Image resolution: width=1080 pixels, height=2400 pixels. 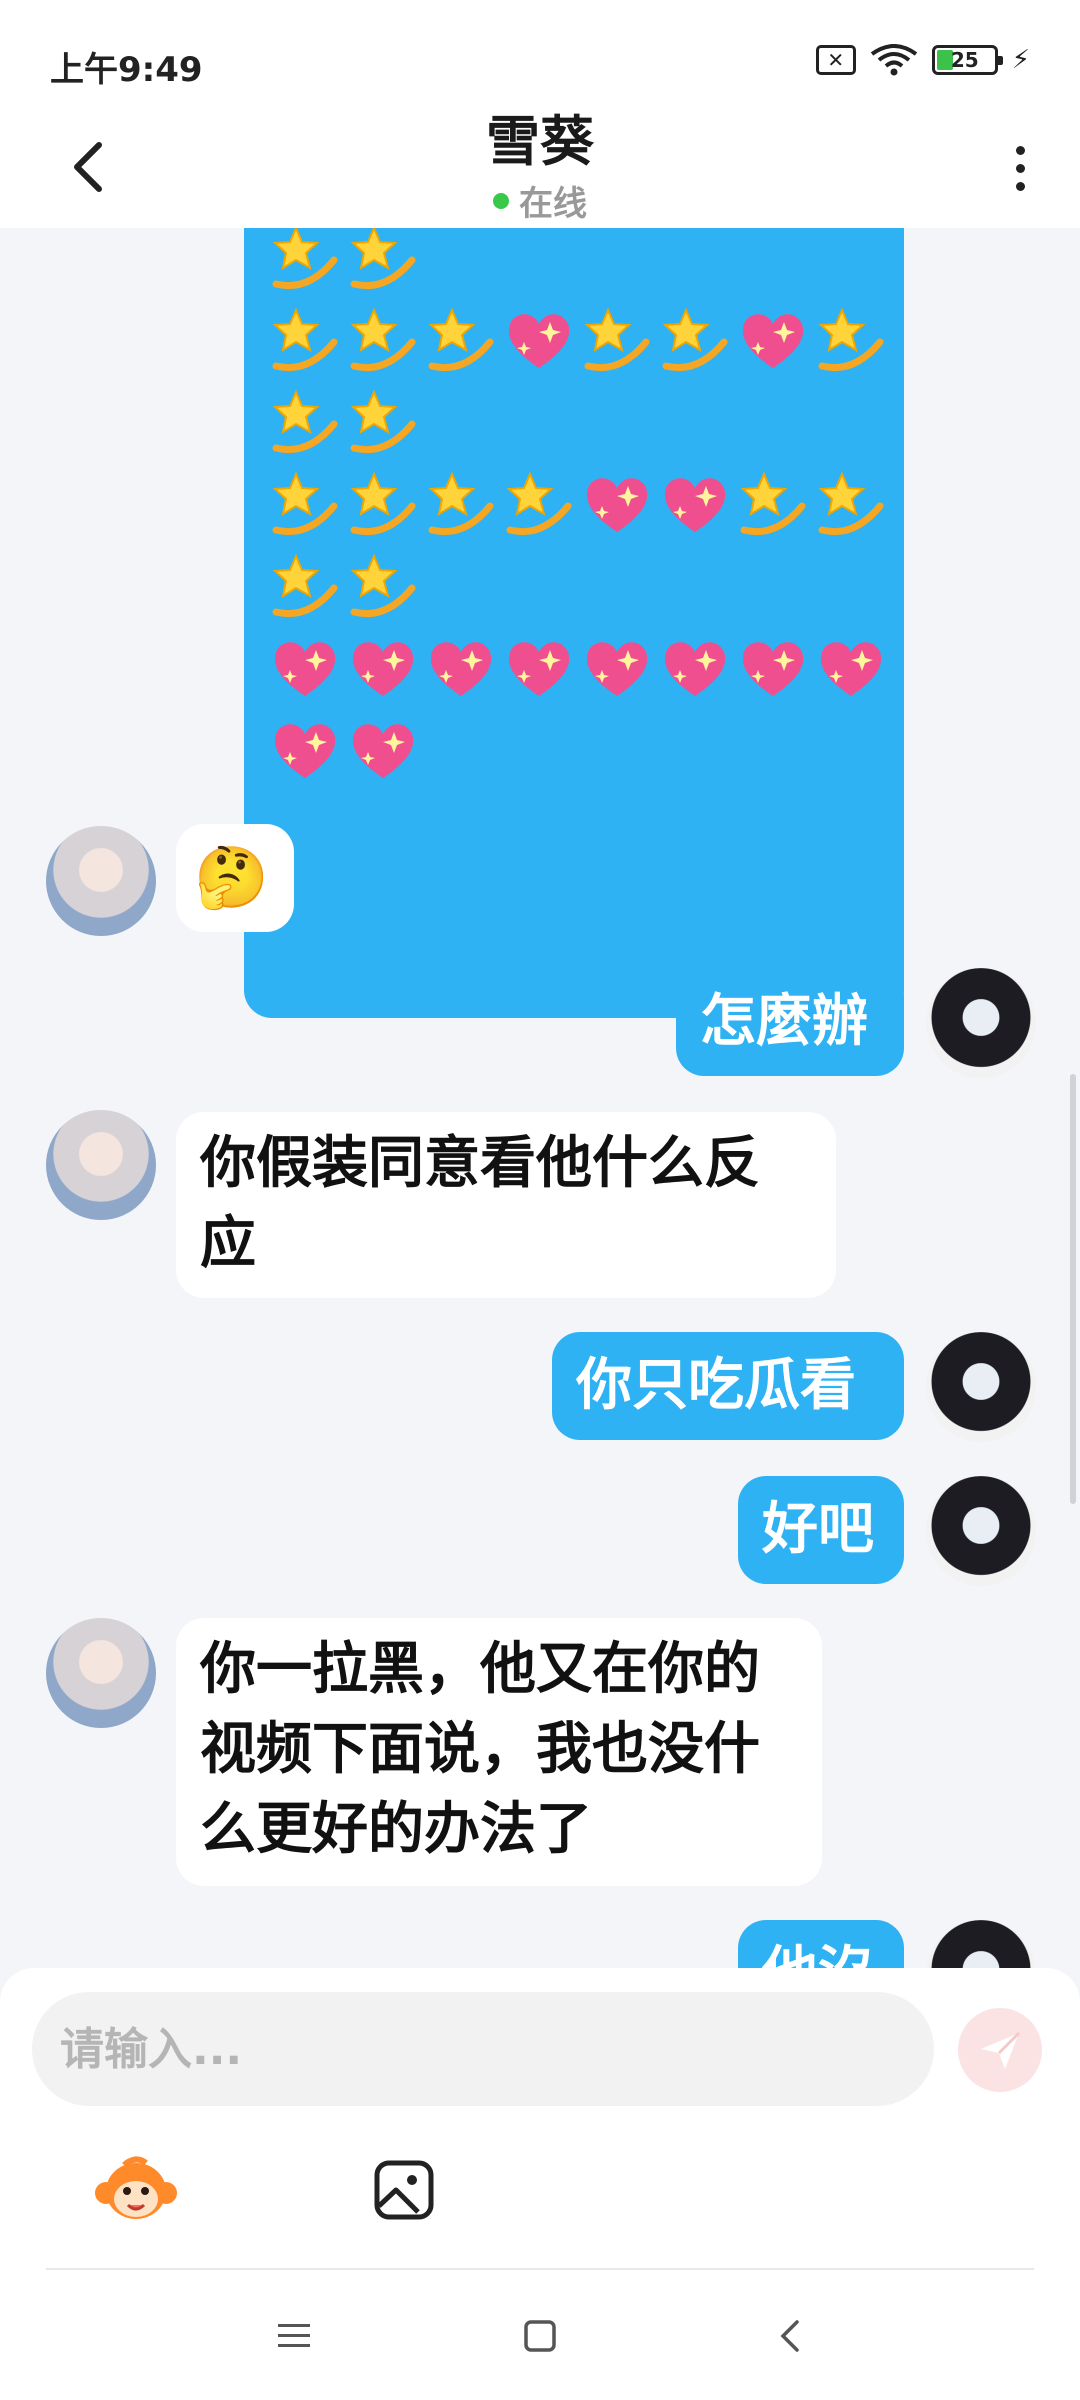 I want to click on message-bubble-them: 你假装同意看他什么反 应, so click(x=506, y=1205).